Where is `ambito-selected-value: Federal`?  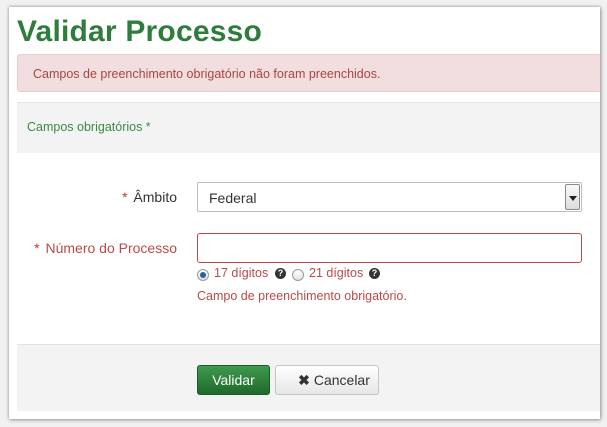
ambito-selected-value: Federal is located at coordinates (233, 198).